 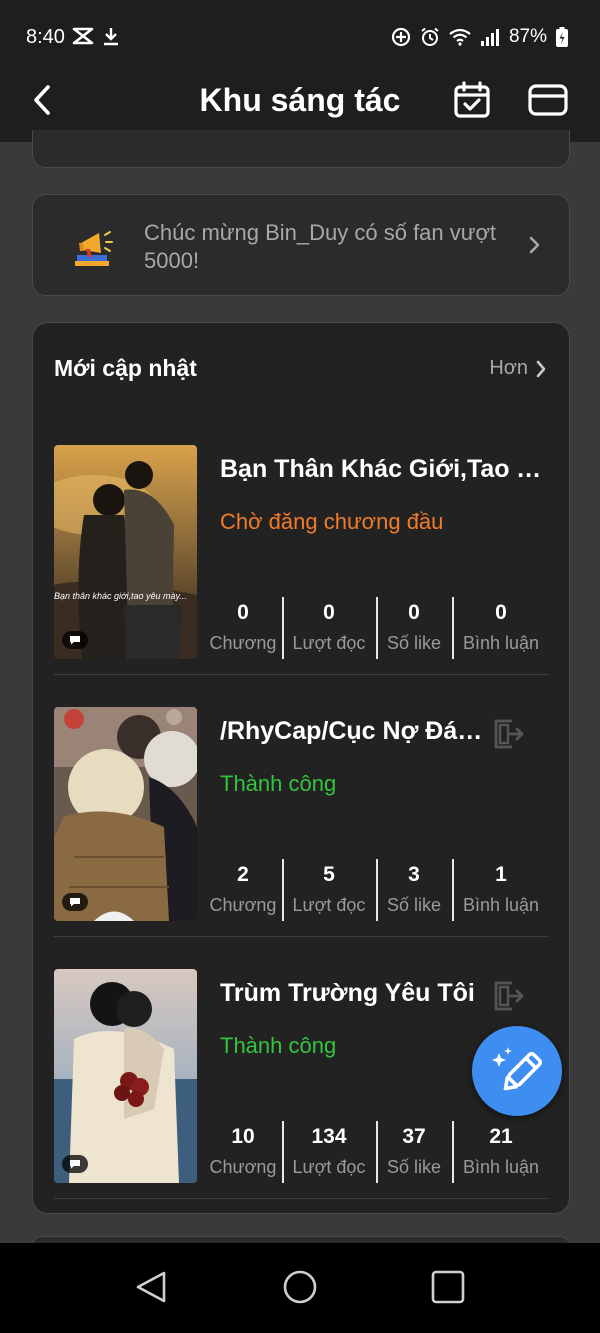 I want to click on stat-likes: 3 Số like, so click(x=414, y=890).